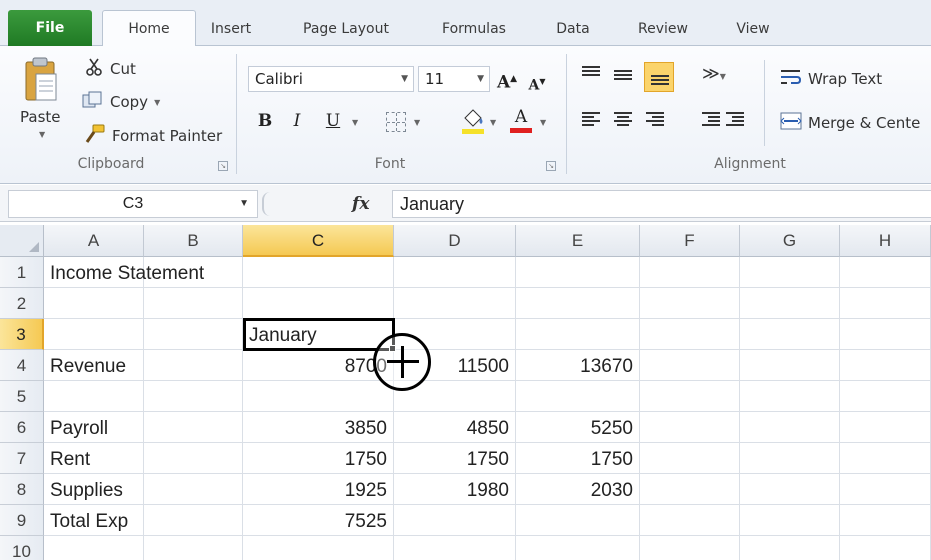 This screenshot has height=560, width=931. I want to click on cell-d10, so click(455, 548).